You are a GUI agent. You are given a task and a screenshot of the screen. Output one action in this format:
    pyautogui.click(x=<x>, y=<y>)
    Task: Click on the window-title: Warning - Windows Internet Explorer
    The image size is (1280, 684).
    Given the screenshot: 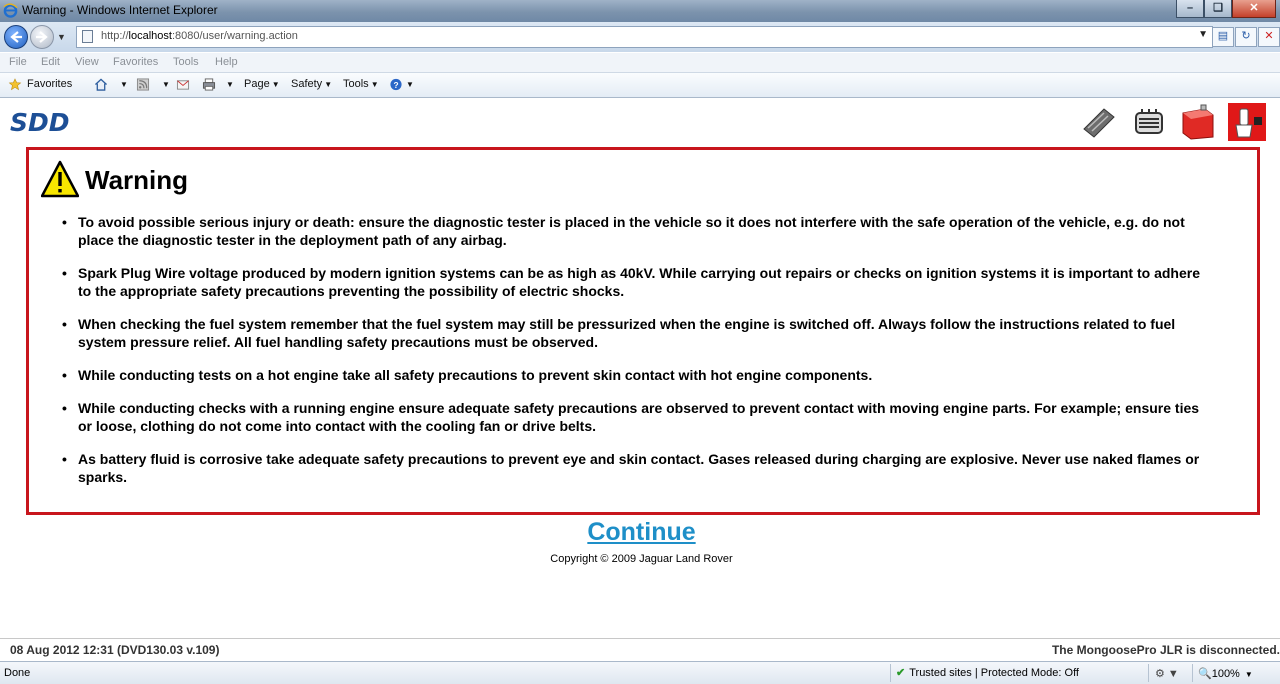 What is the action you would take?
    pyautogui.click(x=120, y=10)
    